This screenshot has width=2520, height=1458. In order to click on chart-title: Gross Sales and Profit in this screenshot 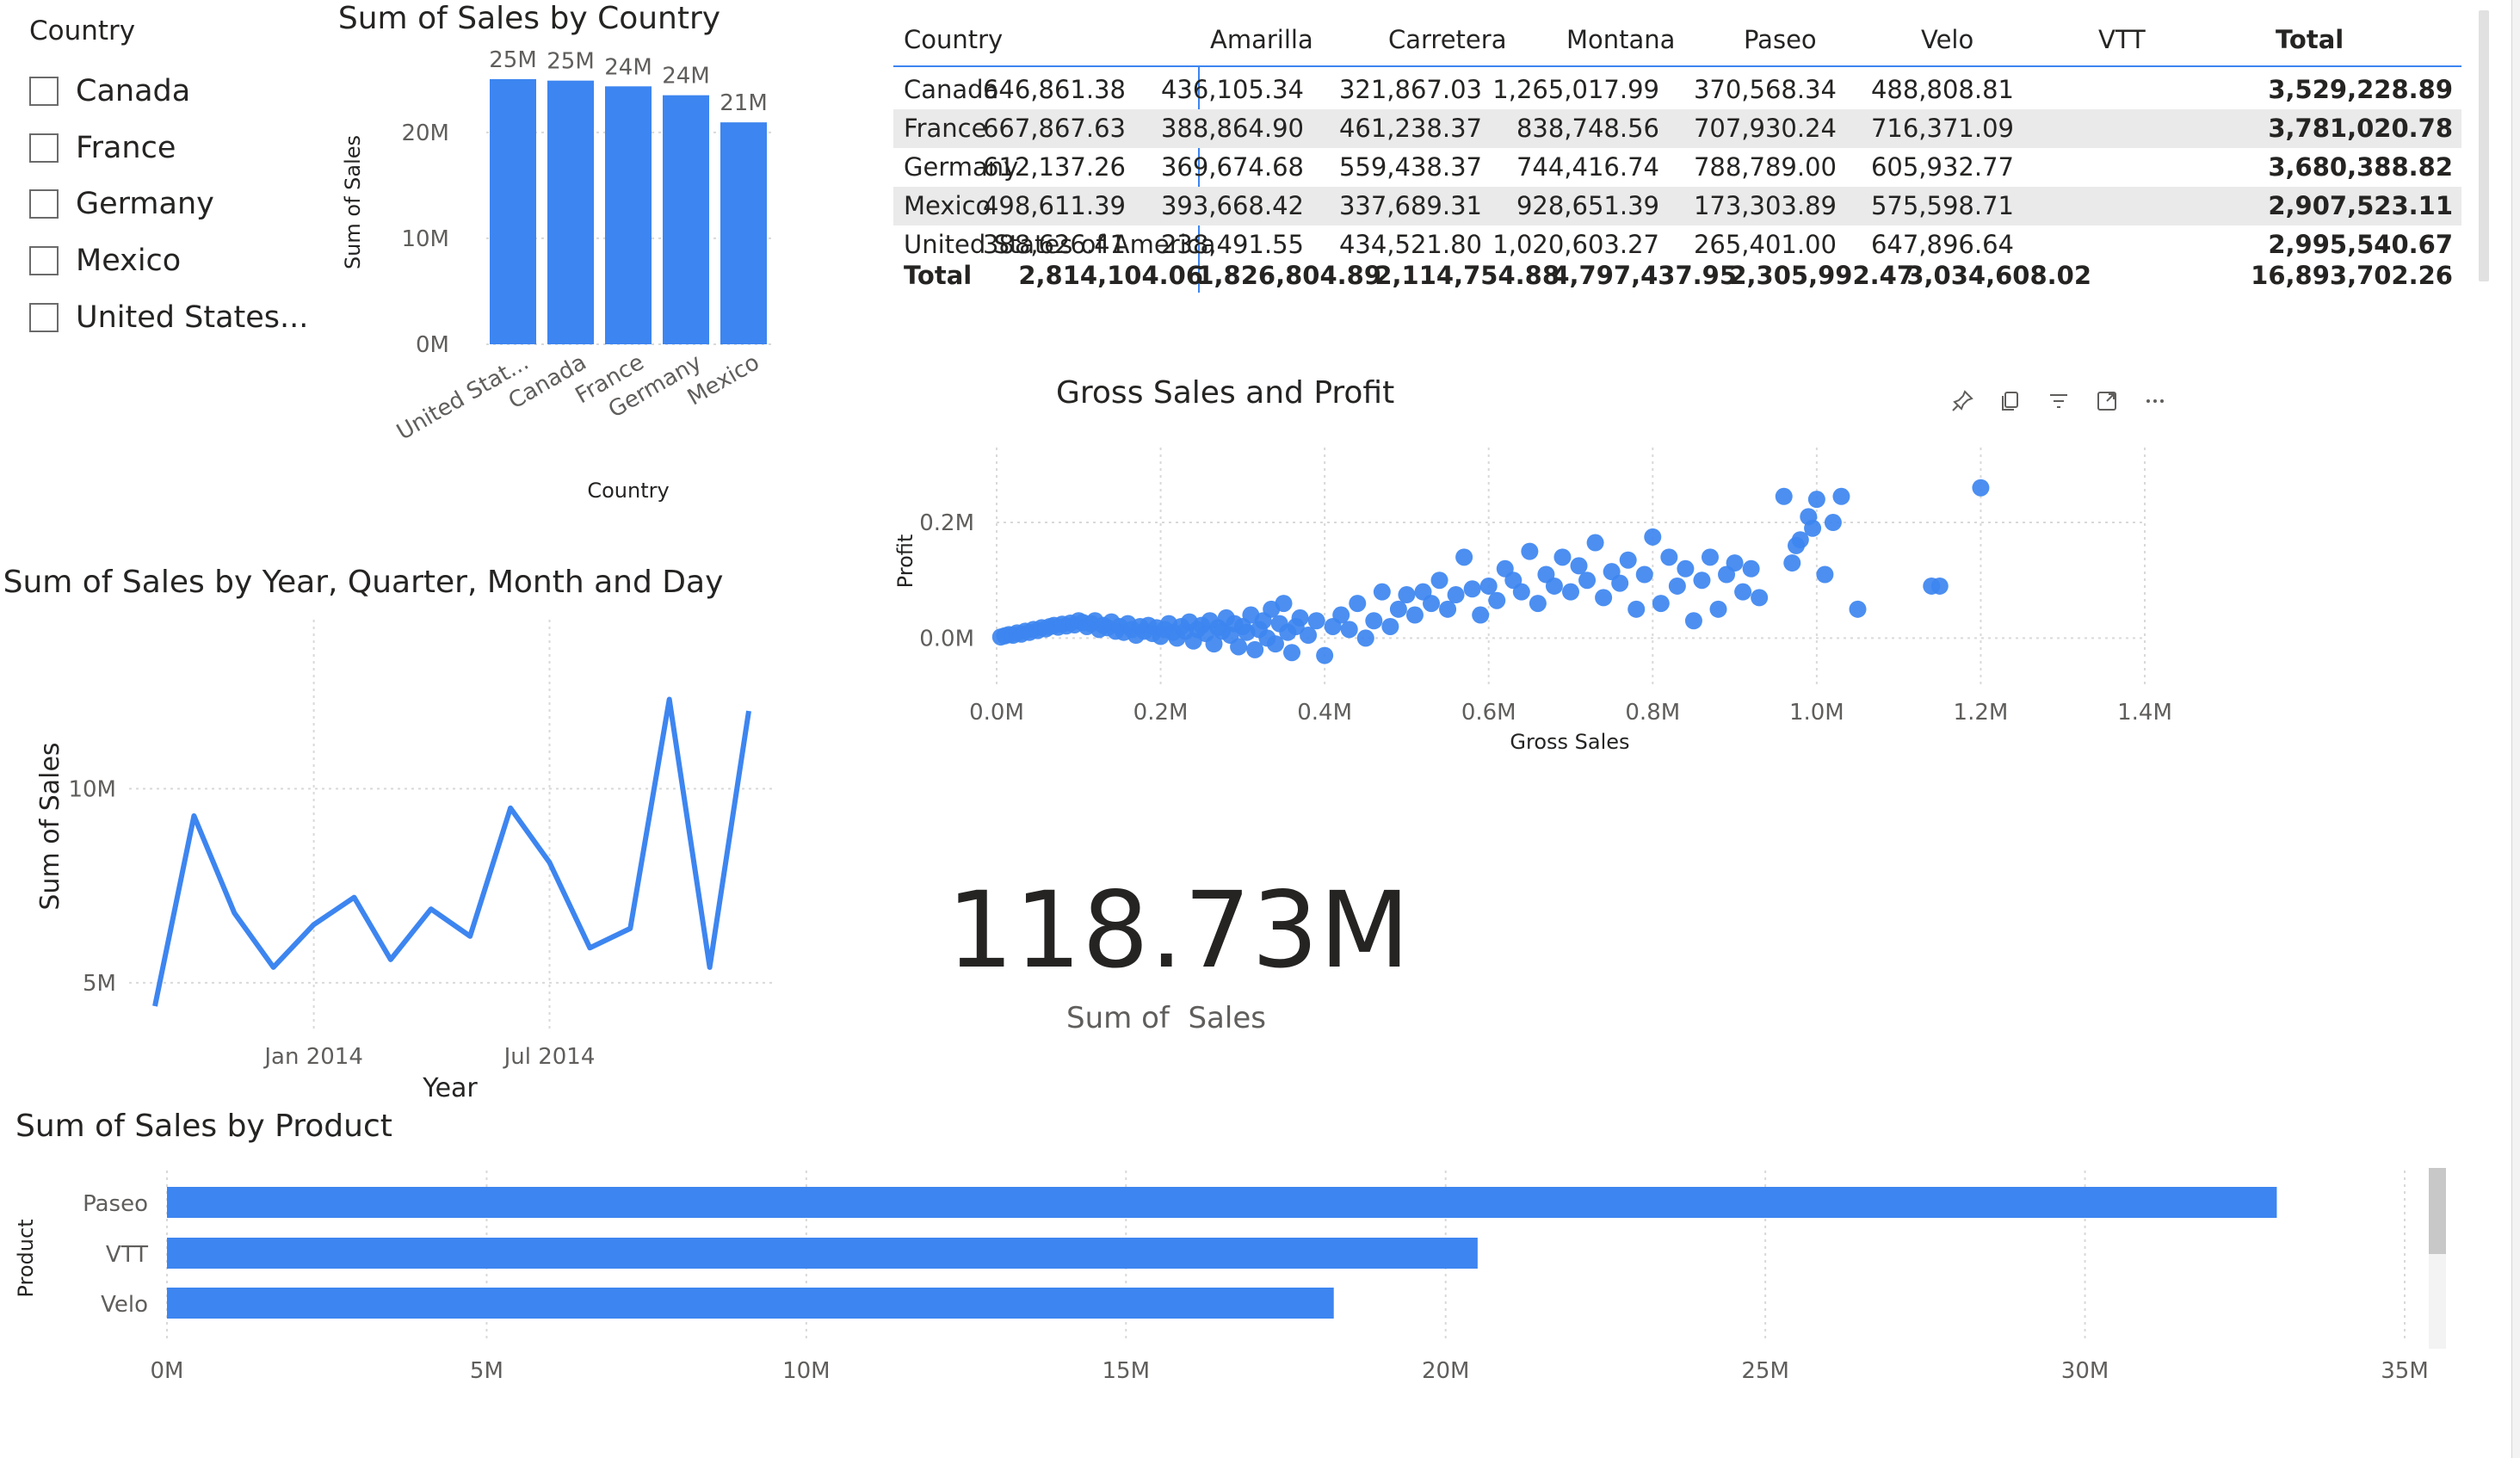, I will do `click(1225, 393)`.